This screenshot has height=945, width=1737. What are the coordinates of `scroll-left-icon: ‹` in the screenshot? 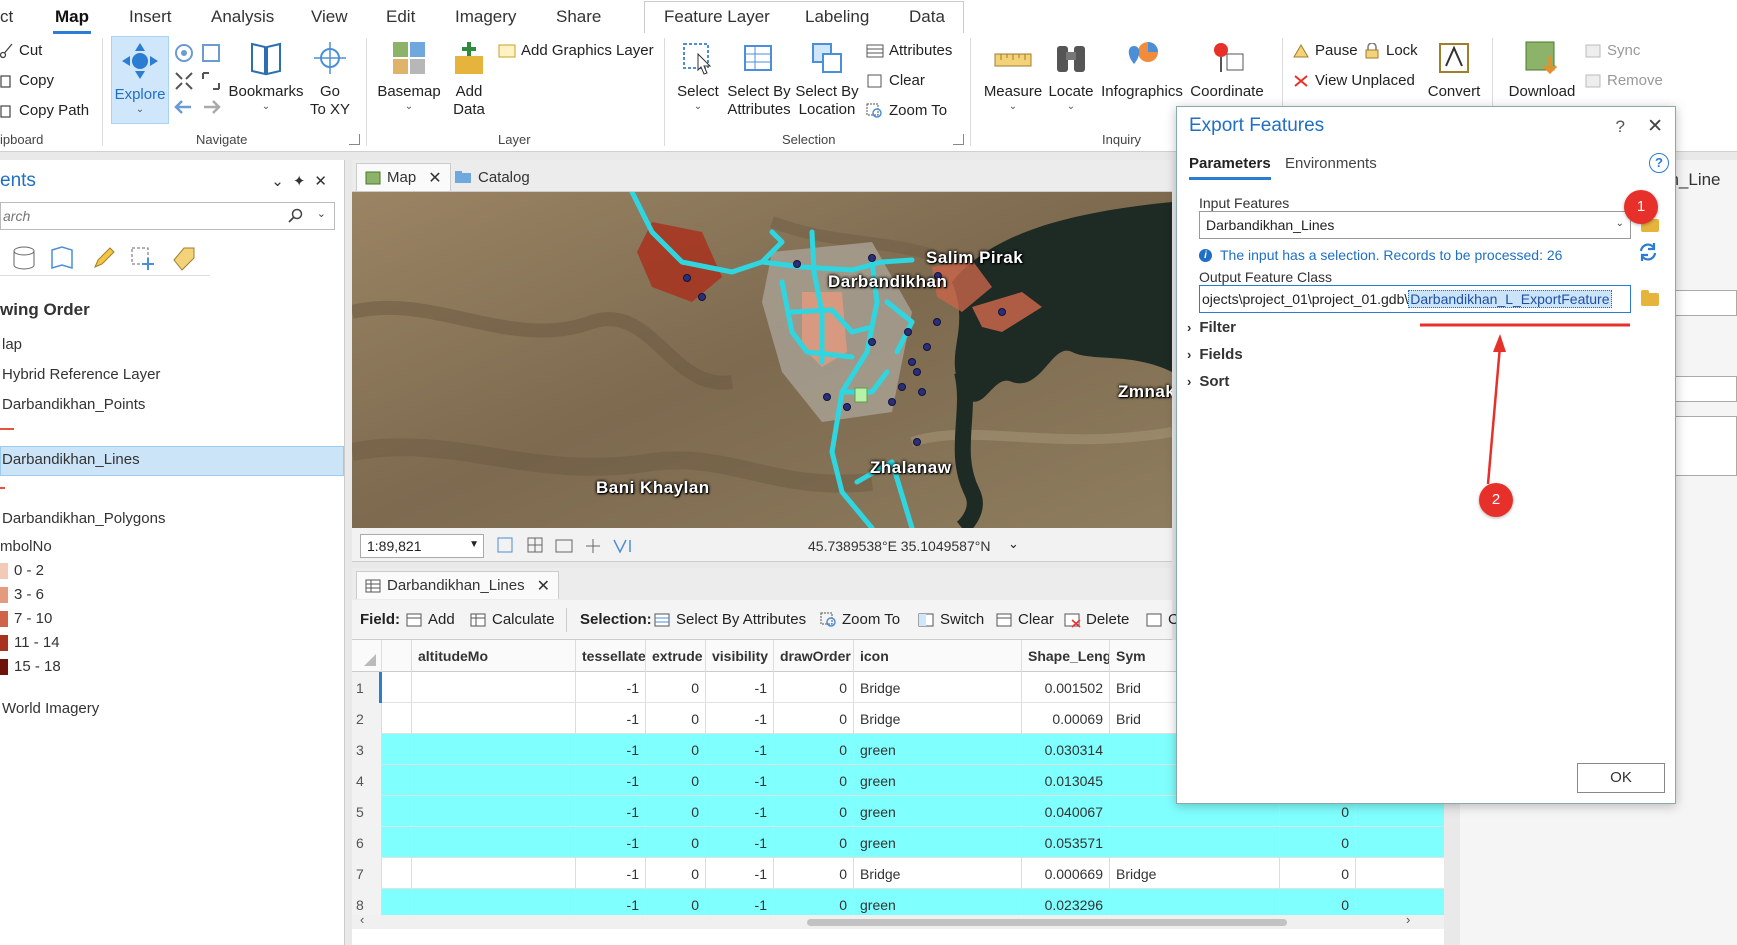 It's located at (362, 919).